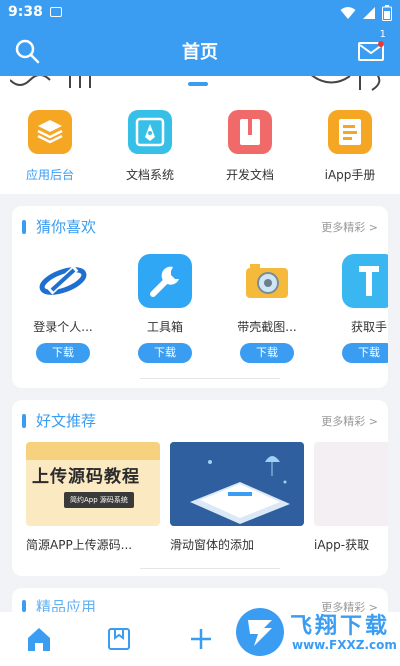 The width and height of the screenshot is (400, 666). I want to click on quick-links: 应用后台 文档系统 开发文档 iApp手册, so click(200, 146).